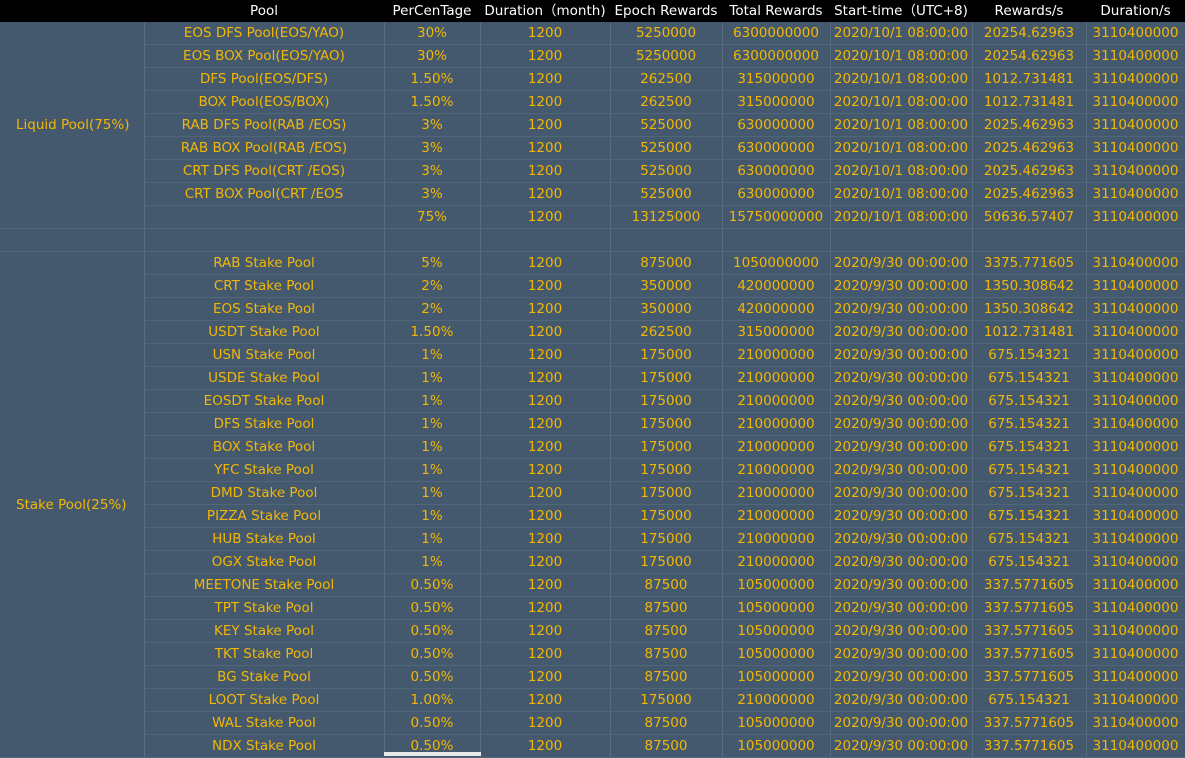  What do you see at coordinates (776, 309) in the screenshot?
I see `table-cell: 420000000` at bounding box center [776, 309].